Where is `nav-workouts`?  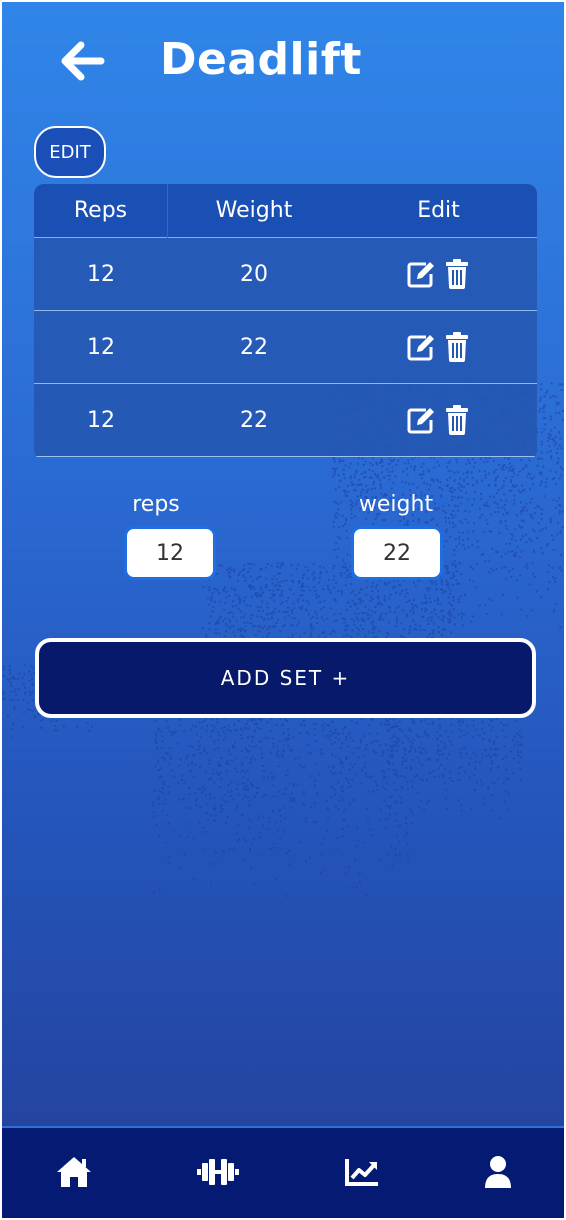 nav-workouts is located at coordinates (218, 1172).